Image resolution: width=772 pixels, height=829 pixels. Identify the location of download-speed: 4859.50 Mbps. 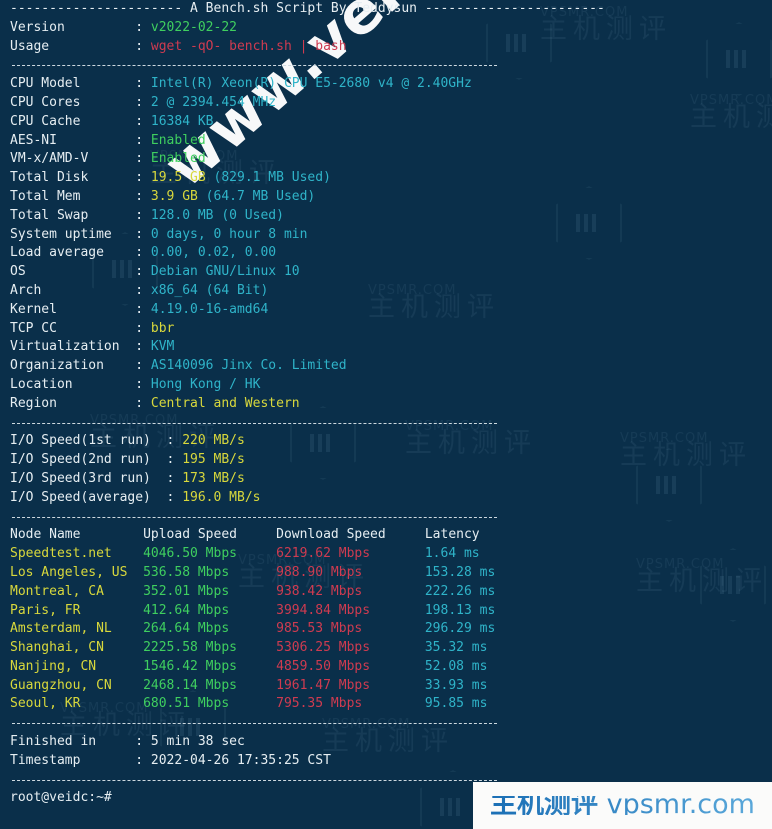
(350, 666).